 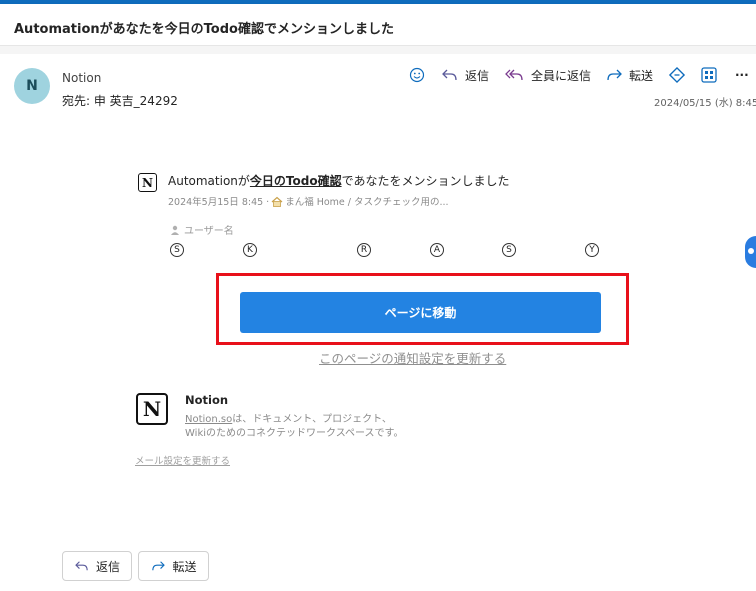 I want to click on email-subject: Automationがあなたを今日のTodo確認でメンションしました, so click(x=204, y=29).